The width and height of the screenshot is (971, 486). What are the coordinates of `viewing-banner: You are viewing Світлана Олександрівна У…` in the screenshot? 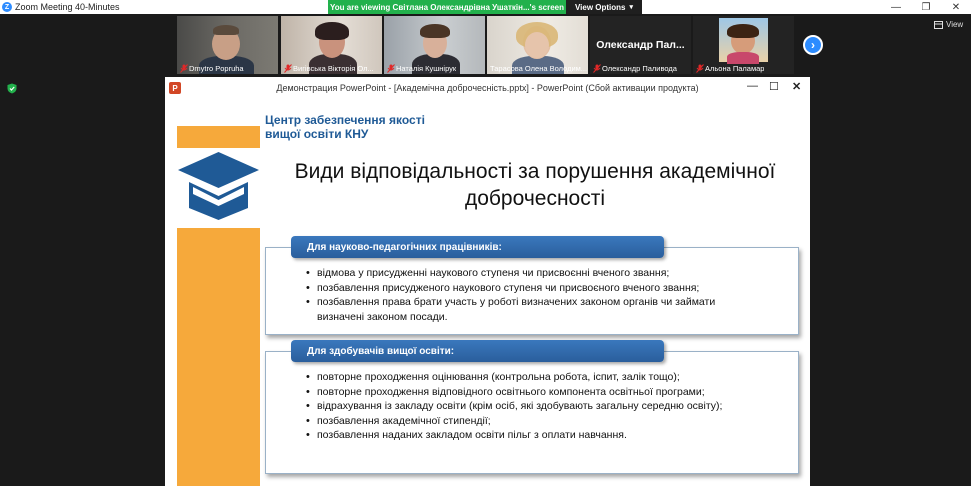 It's located at (485, 7).